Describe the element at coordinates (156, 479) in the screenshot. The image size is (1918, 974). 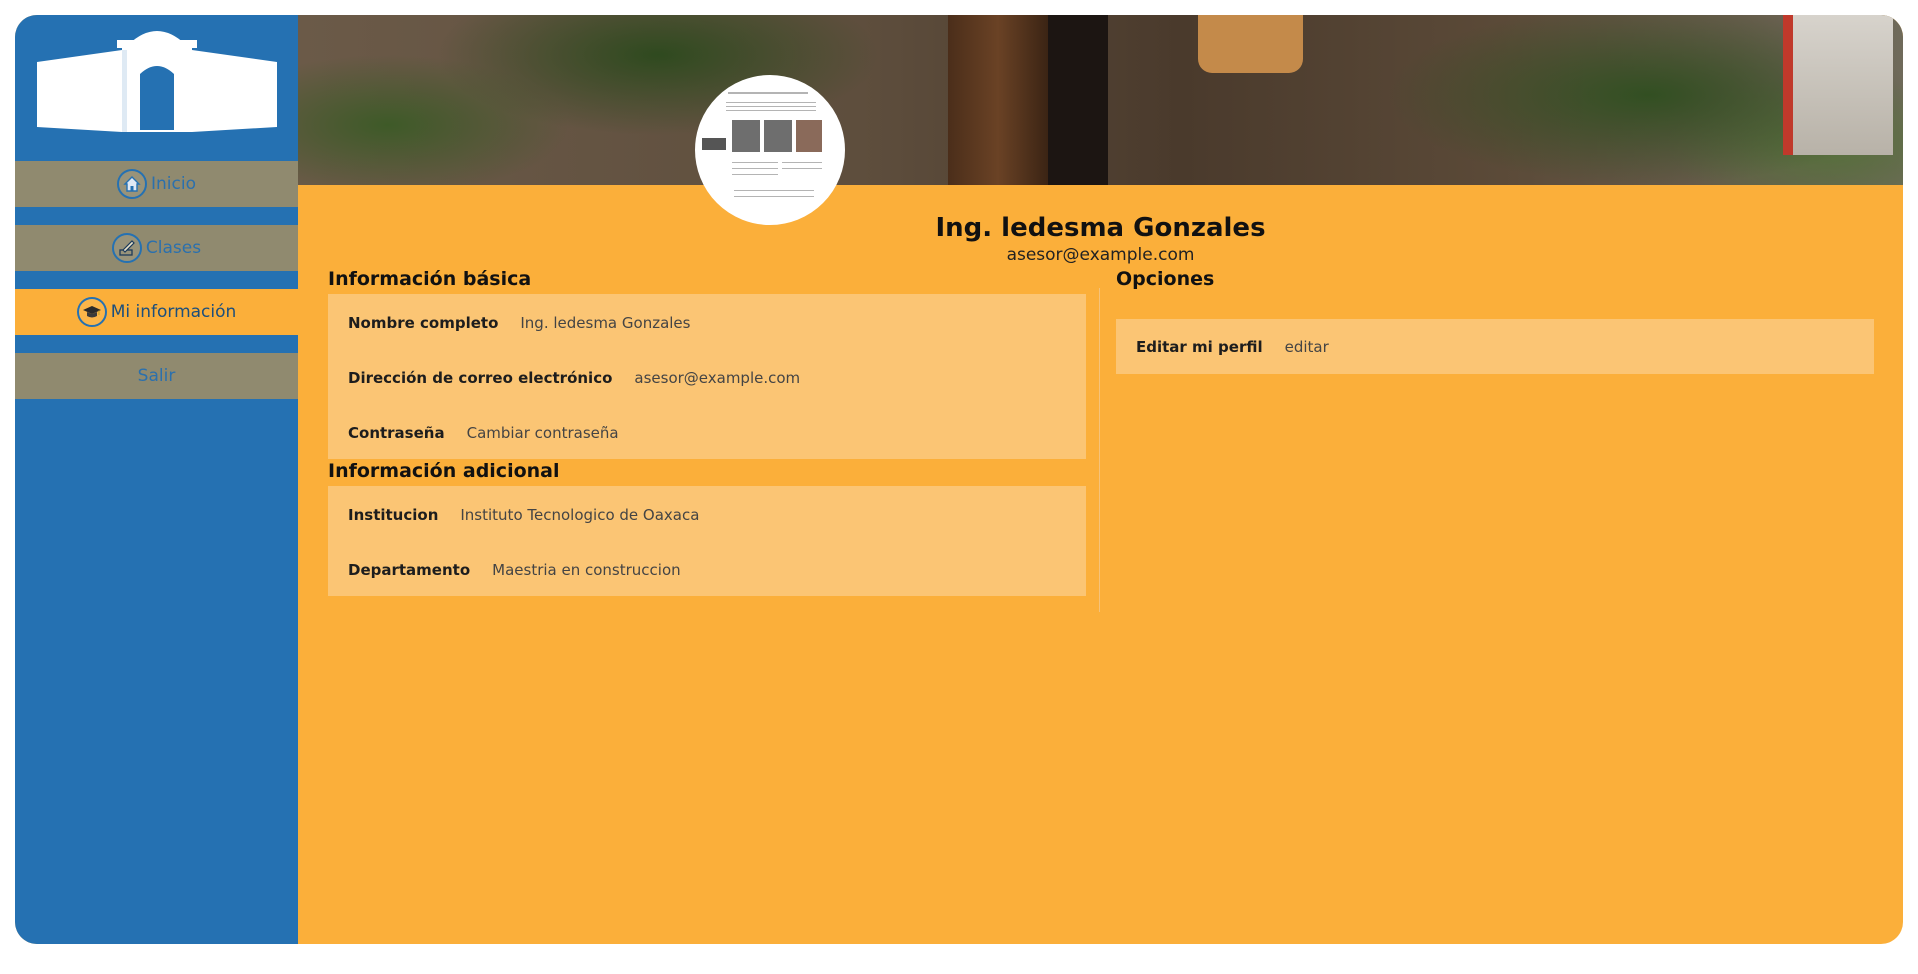
I see `sidebar: Inicio Clases Mi información Salir` at that location.